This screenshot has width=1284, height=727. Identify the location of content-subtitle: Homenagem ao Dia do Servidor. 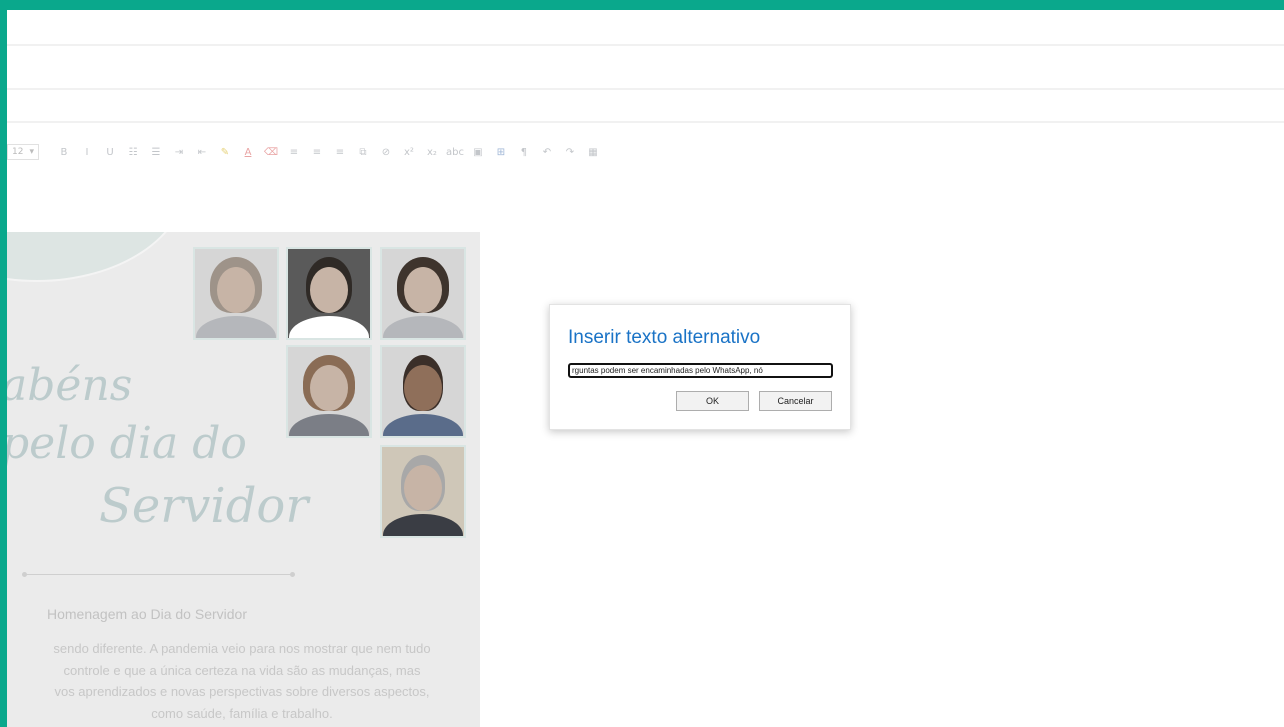
(147, 614).